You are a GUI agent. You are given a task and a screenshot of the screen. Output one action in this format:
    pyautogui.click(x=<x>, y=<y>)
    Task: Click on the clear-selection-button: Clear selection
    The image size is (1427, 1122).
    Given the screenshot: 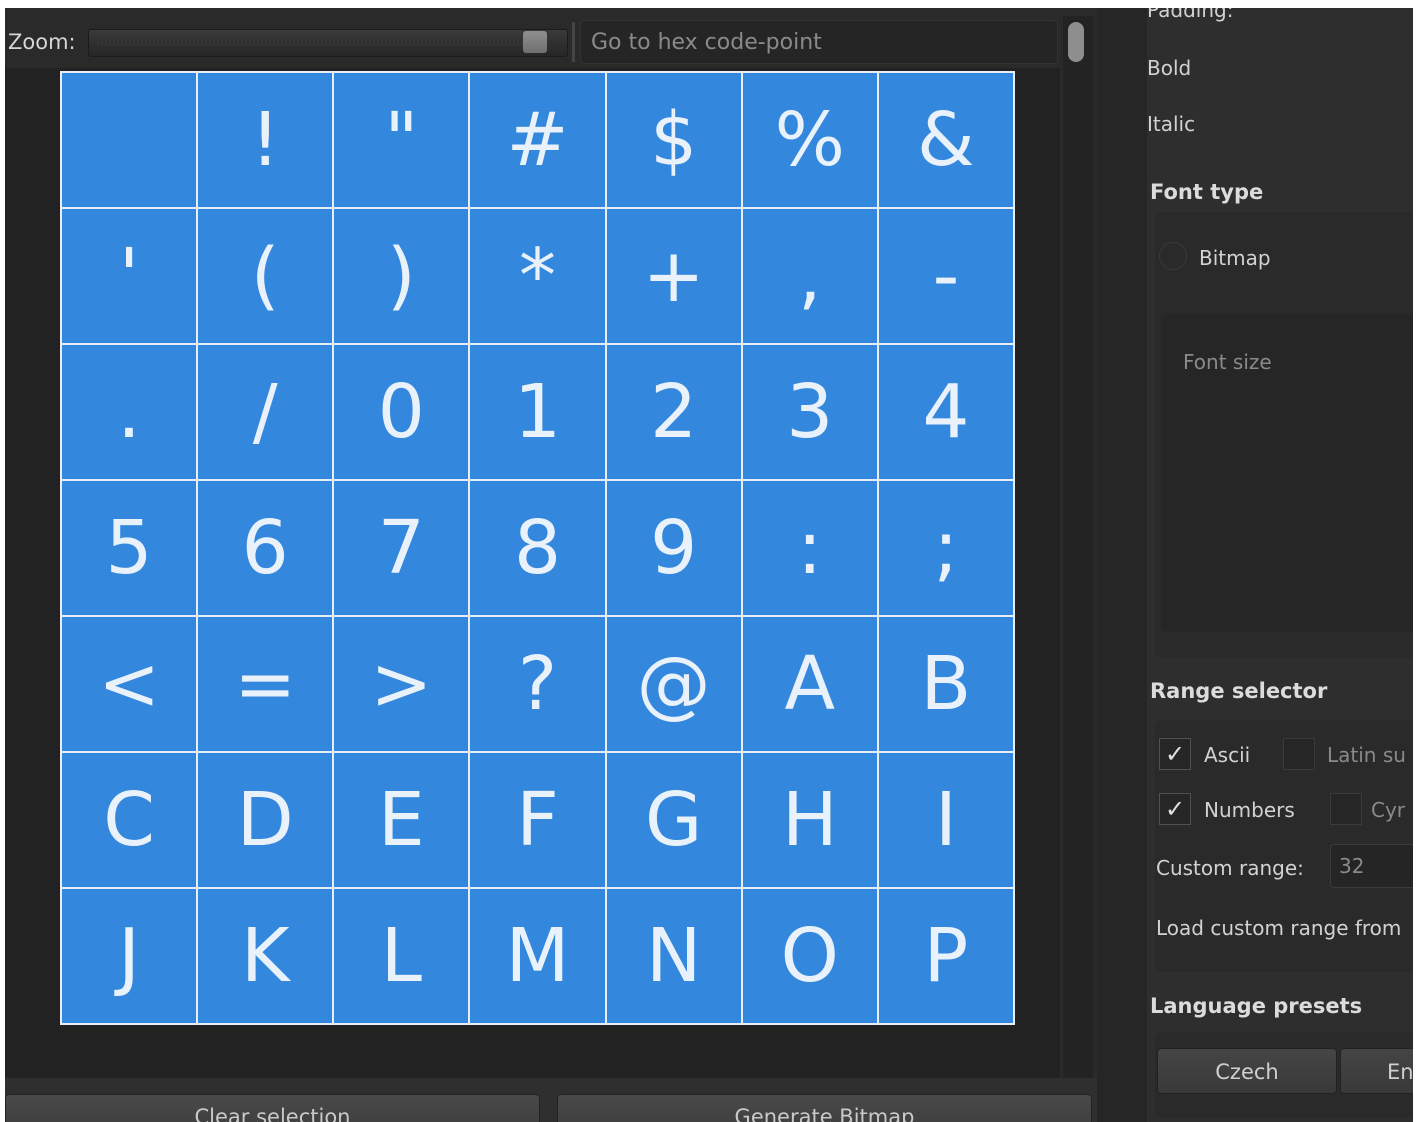 What is the action you would take?
    pyautogui.click(x=272, y=1108)
    